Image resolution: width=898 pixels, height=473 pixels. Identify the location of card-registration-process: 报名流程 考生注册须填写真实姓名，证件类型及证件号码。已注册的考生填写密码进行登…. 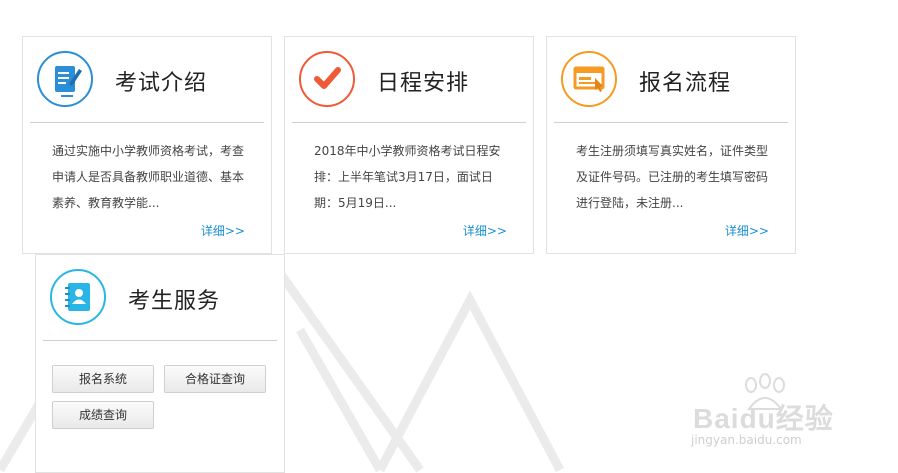
(671, 145).